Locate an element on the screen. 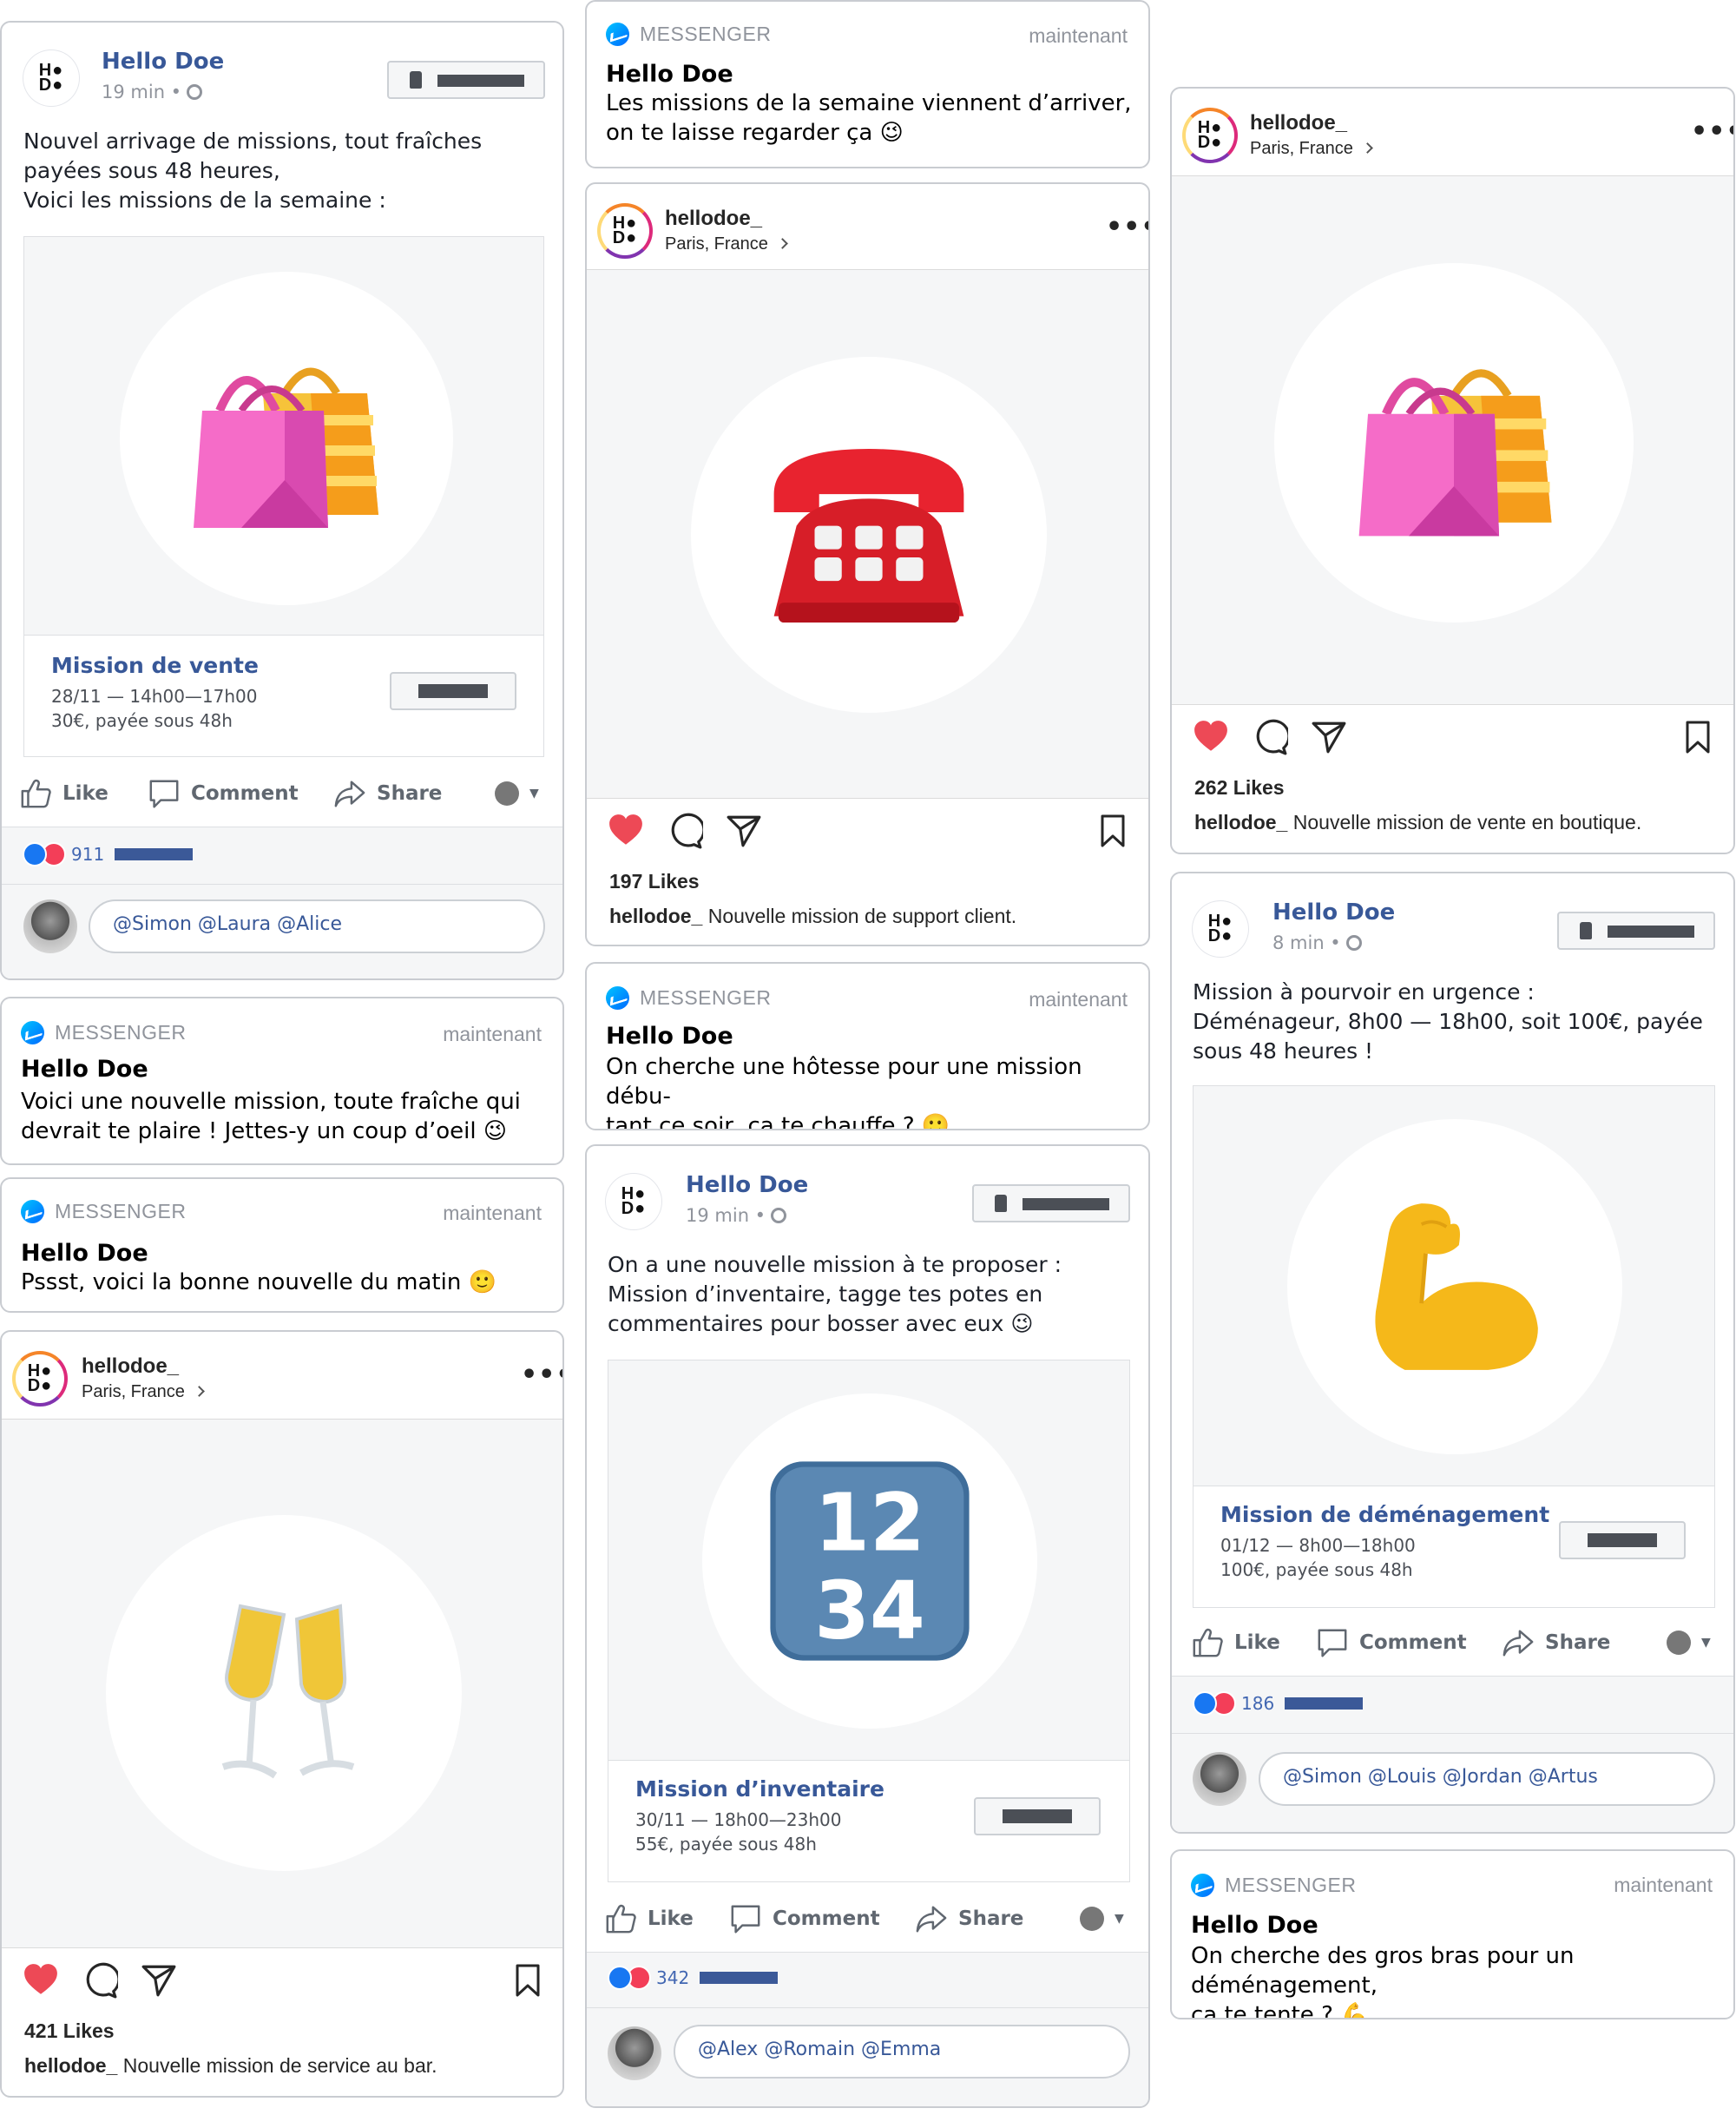 This screenshot has height=2128, width=1736. share-icon is located at coordinates (931, 1918).